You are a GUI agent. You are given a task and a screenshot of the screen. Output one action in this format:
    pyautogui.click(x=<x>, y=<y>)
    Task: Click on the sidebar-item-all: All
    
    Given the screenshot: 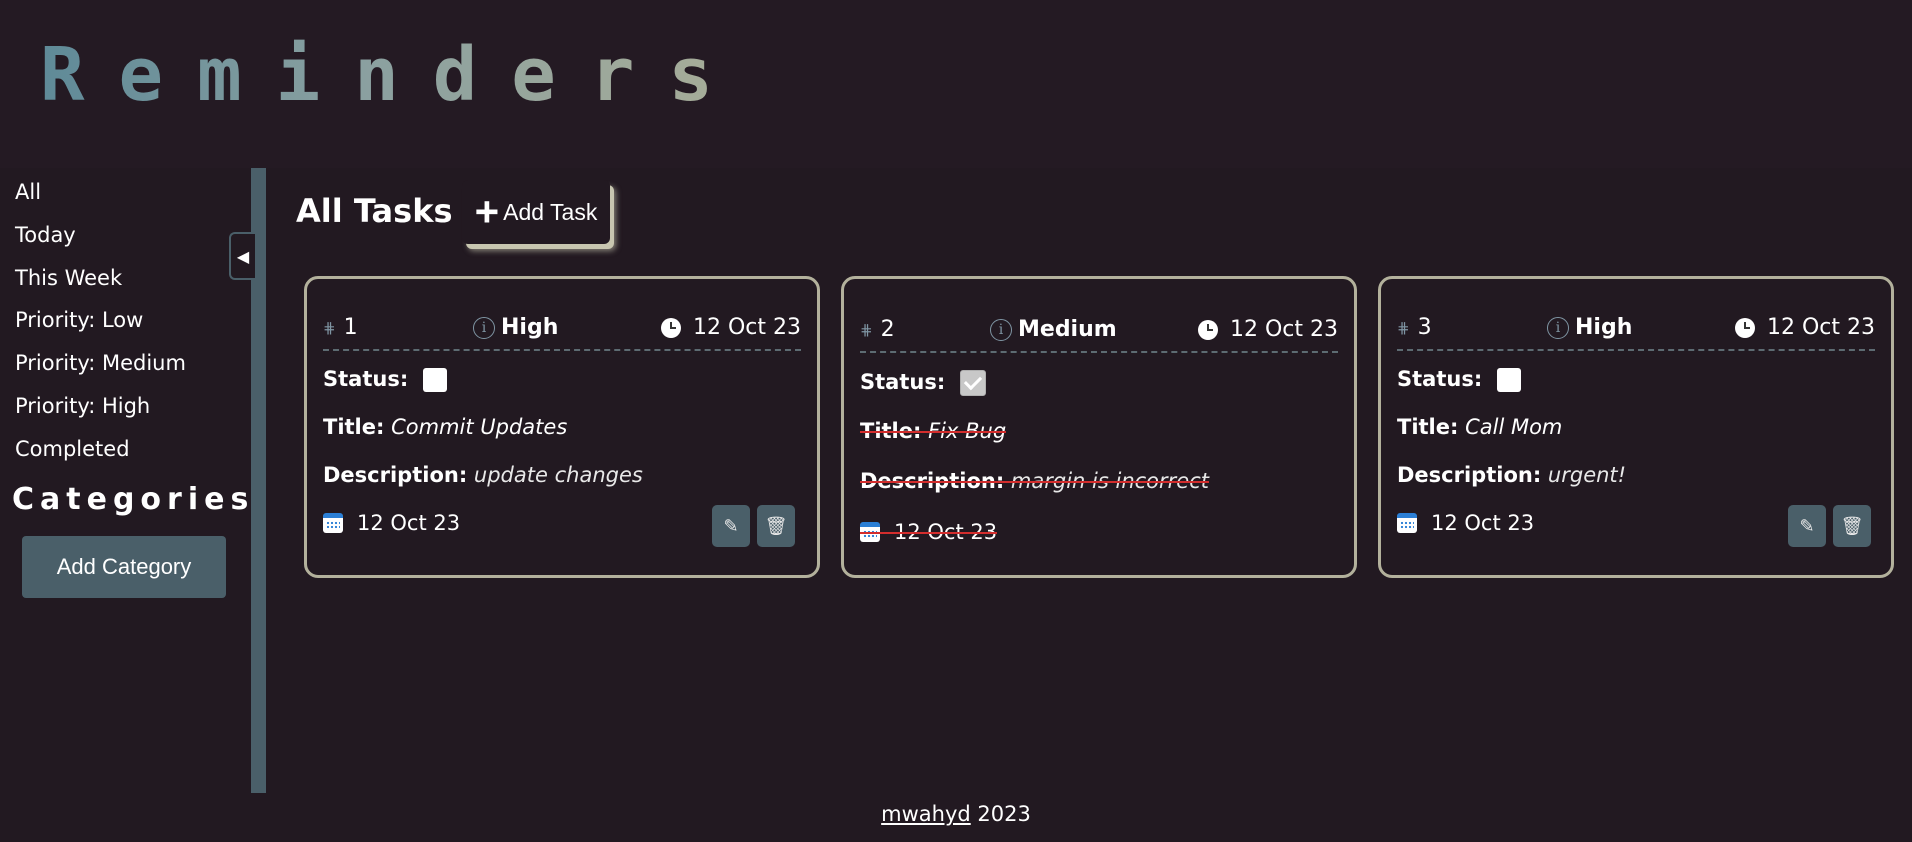 What is the action you would take?
    pyautogui.click(x=28, y=192)
    